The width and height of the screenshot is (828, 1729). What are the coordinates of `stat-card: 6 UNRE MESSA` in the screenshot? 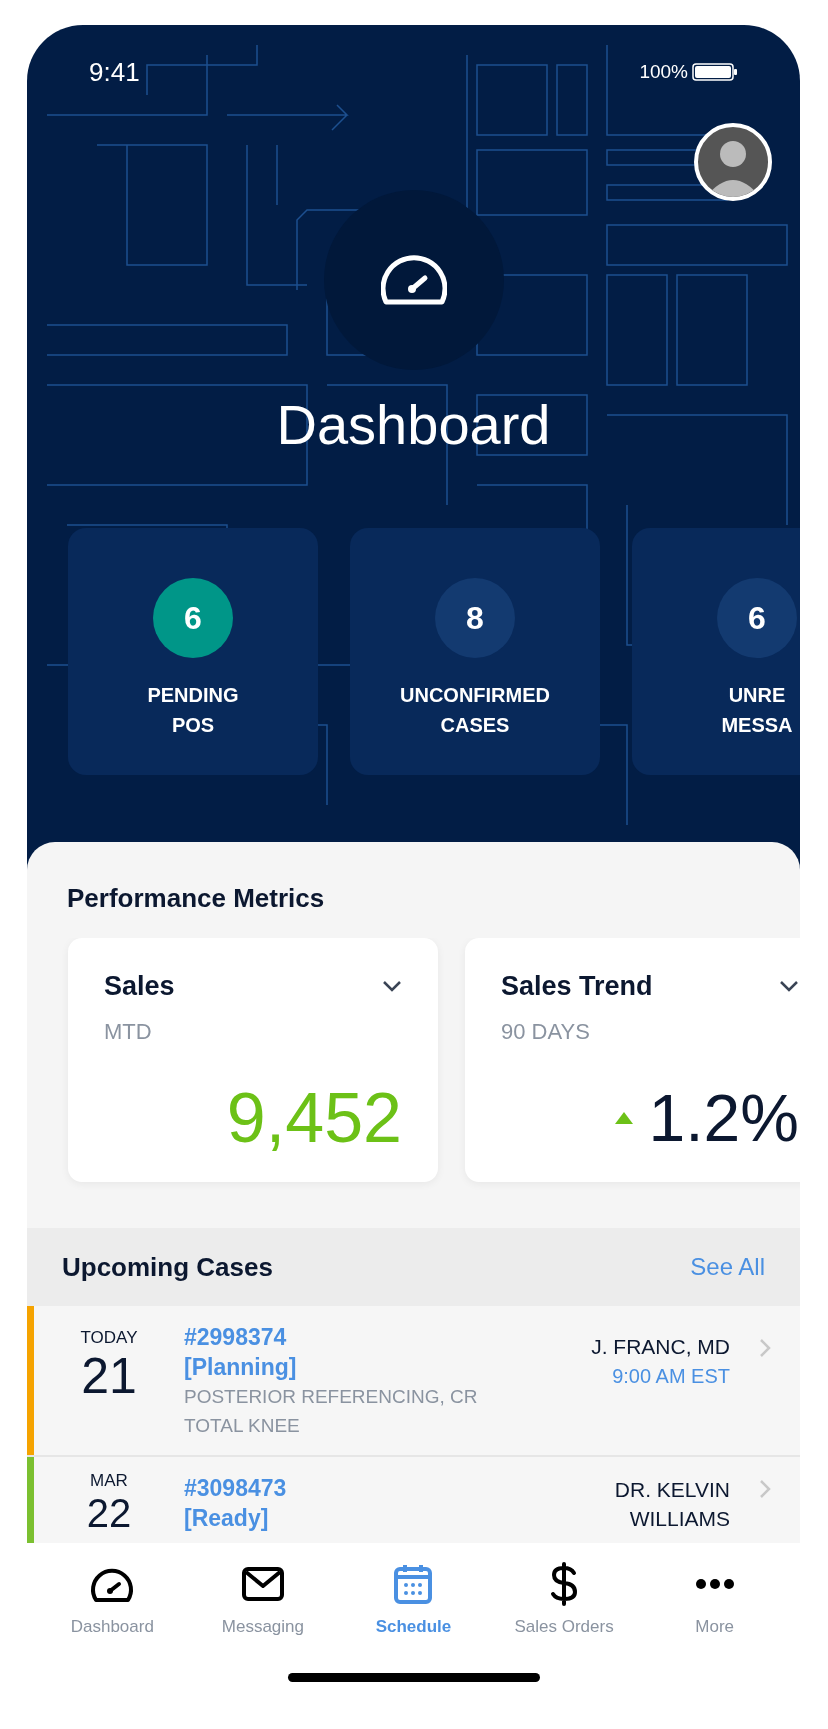 It's located at (716, 651).